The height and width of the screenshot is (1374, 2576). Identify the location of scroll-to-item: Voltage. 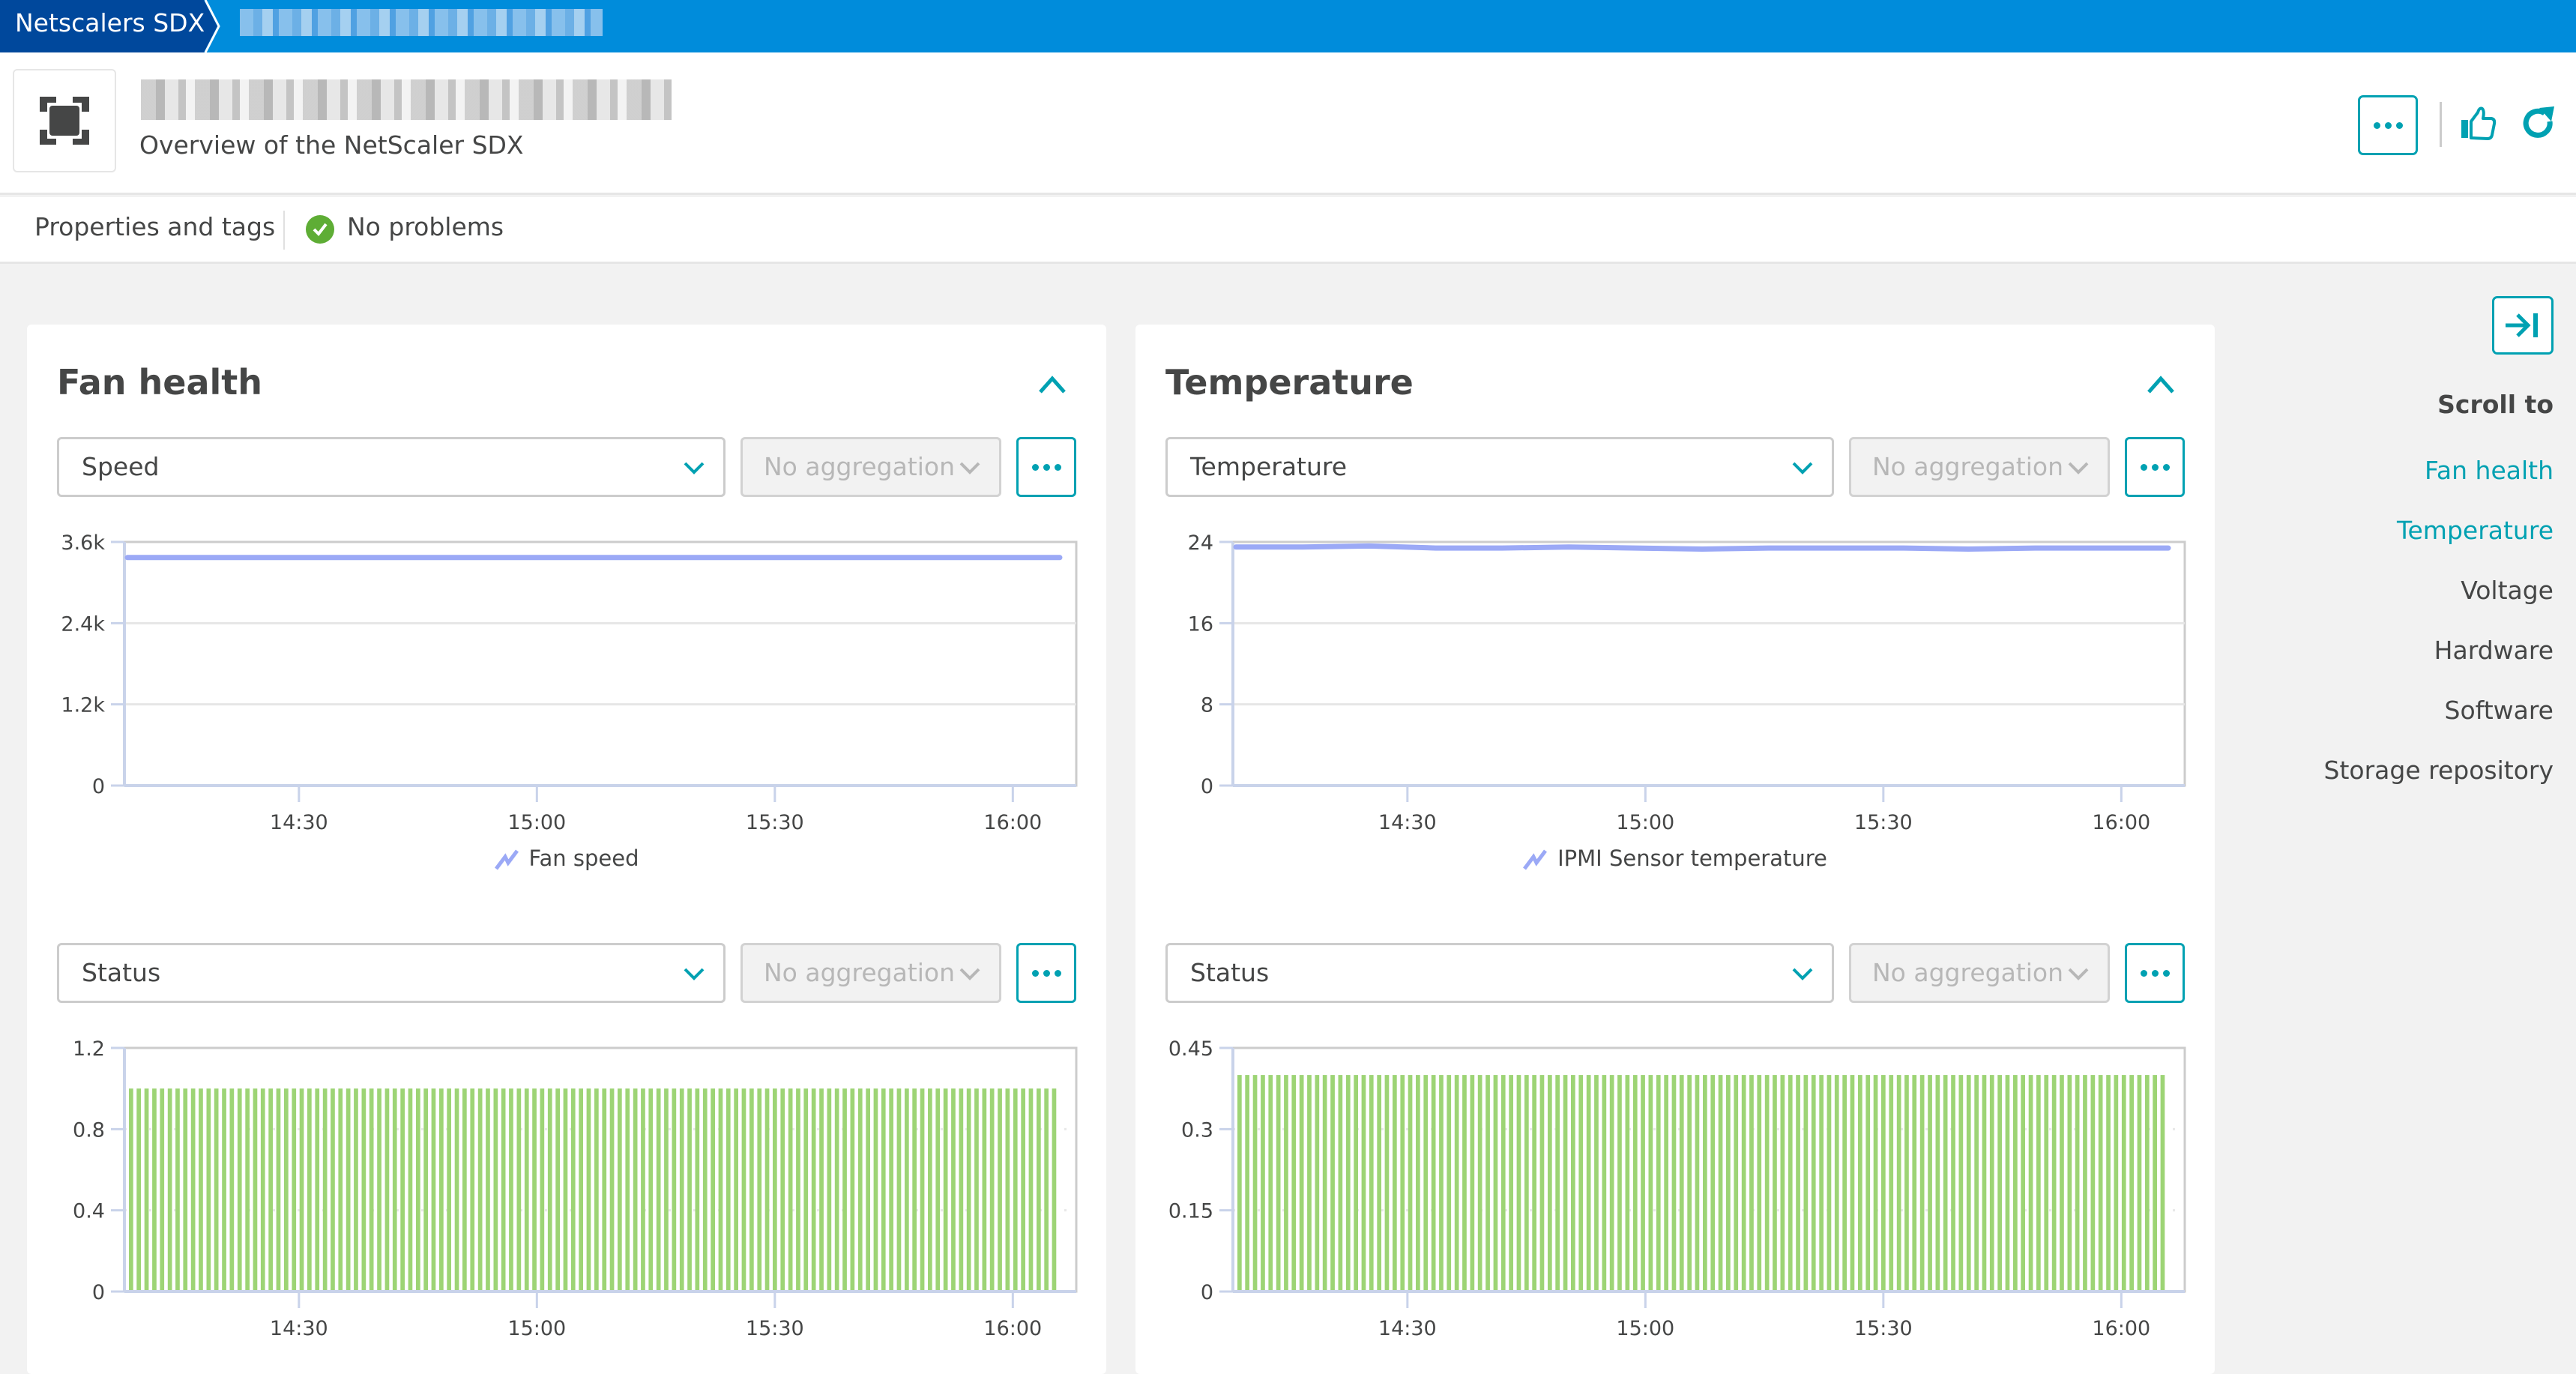
(2439, 591).